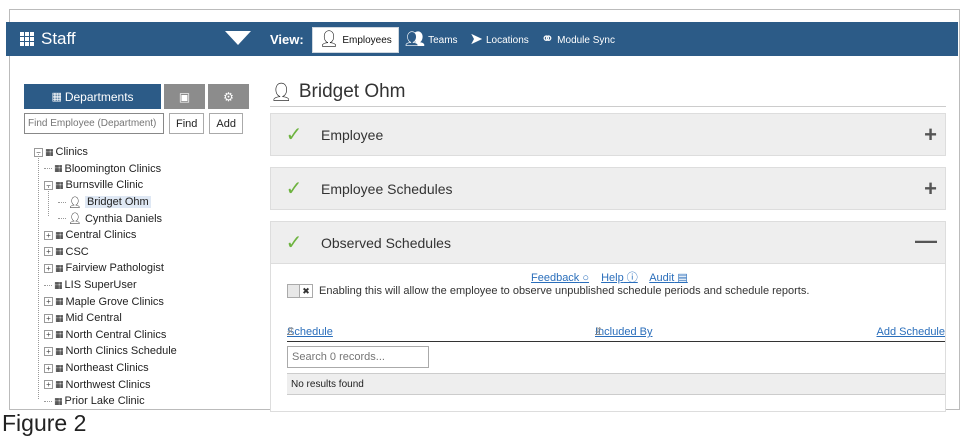  Describe the element at coordinates (143, 169) in the screenshot. I see `tree-item-department: ▦ Bloomington Clinics` at that location.